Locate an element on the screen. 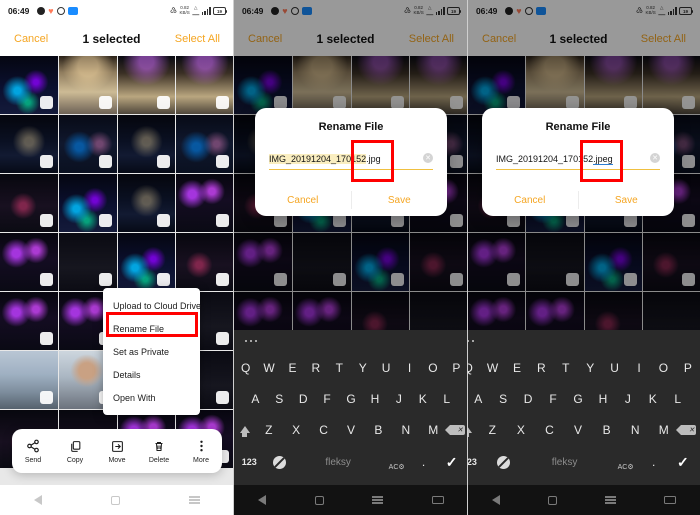 The width and height of the screenshot is (700, 515). numeric-mode-key: 23 is located at coordinates (478, 462).